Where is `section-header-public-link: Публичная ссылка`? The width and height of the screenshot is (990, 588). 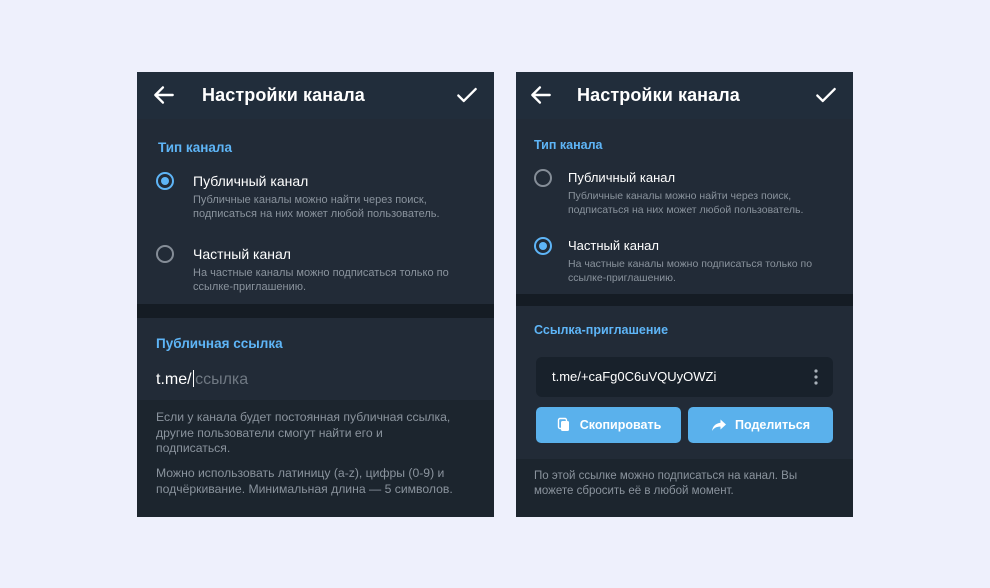
section-header-public-link: Публичная ссылка is located at coordinates (219, 343).